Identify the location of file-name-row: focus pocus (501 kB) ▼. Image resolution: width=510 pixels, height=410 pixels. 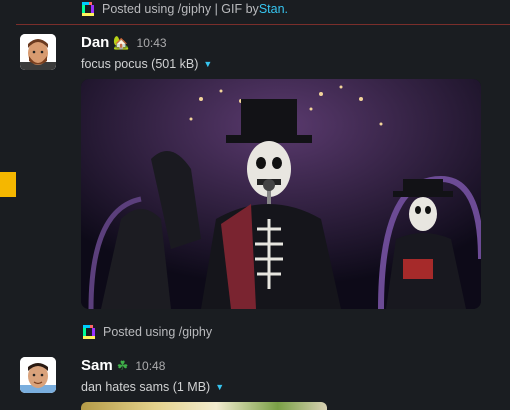
(146, 64).